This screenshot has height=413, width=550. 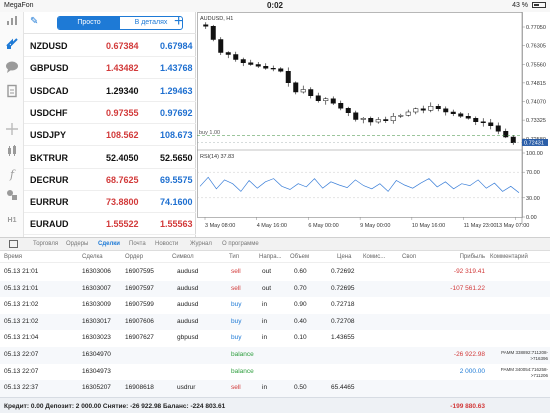 What do you see at coordinates (12, 93) in the screenshot?
I see `document-icon` at bounding box center [12, 93].